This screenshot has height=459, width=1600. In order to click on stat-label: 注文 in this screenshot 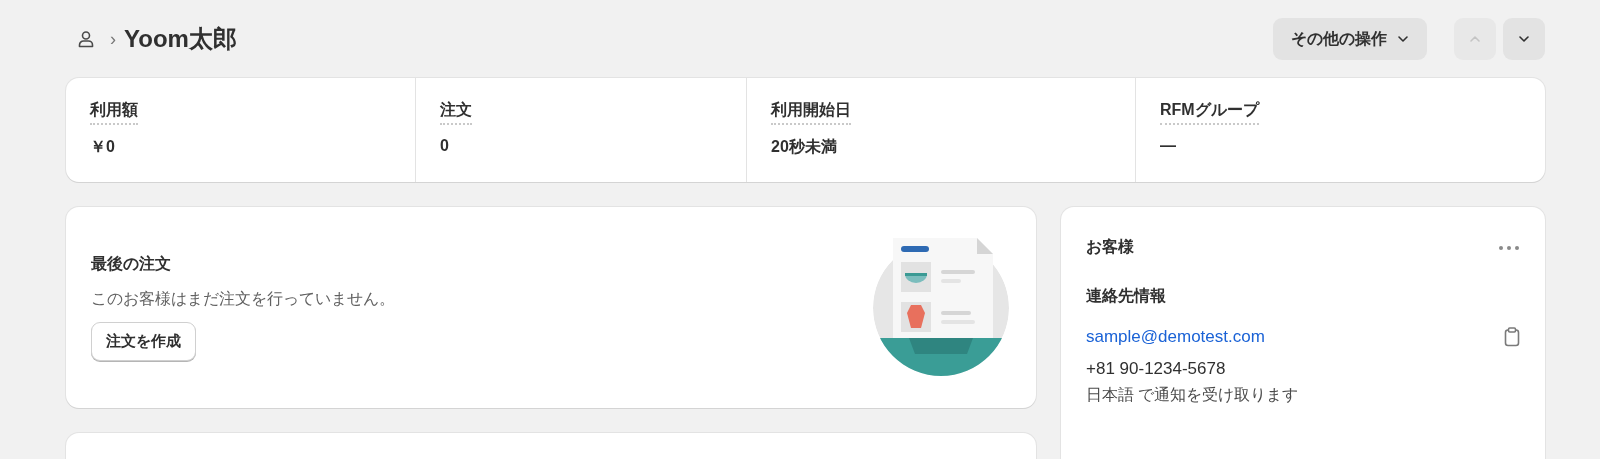, I will do `click(456, 112)`.